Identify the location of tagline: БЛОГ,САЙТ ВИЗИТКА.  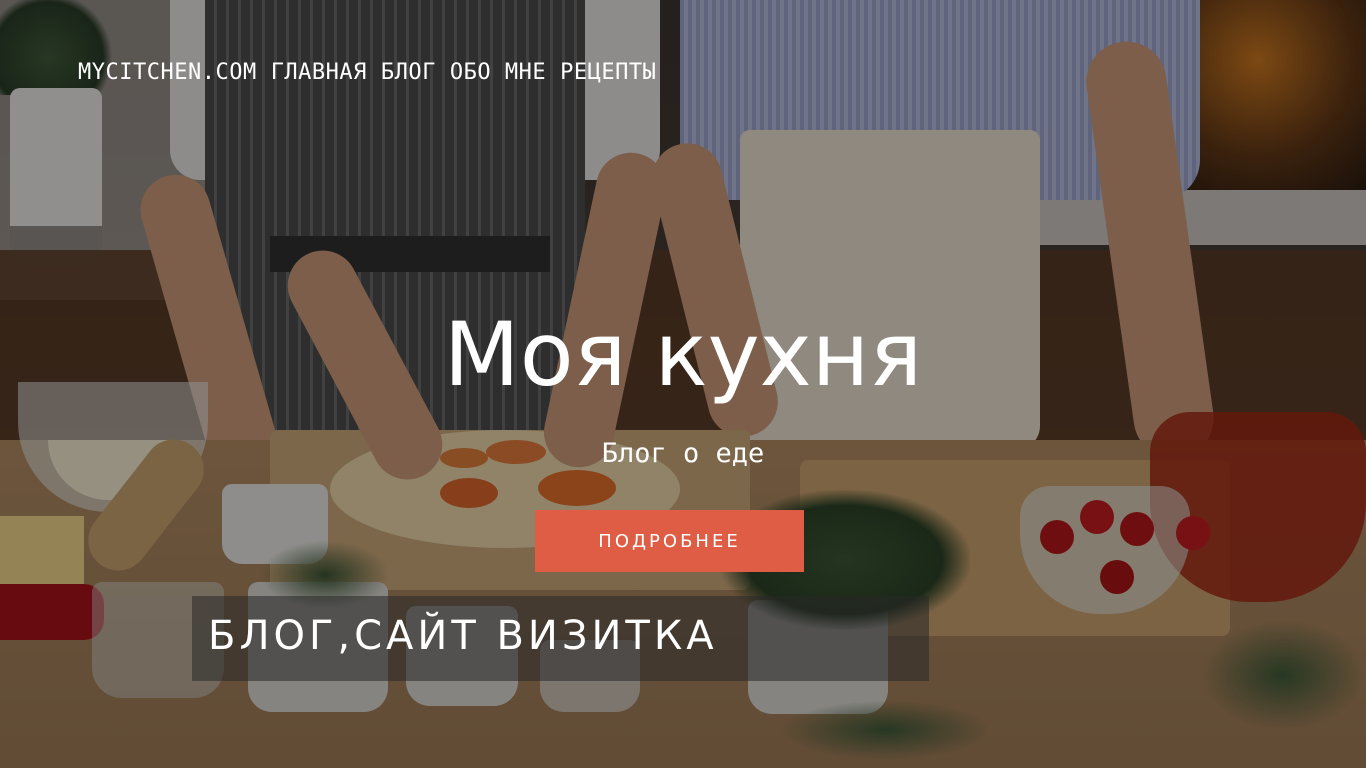
(463, 636).